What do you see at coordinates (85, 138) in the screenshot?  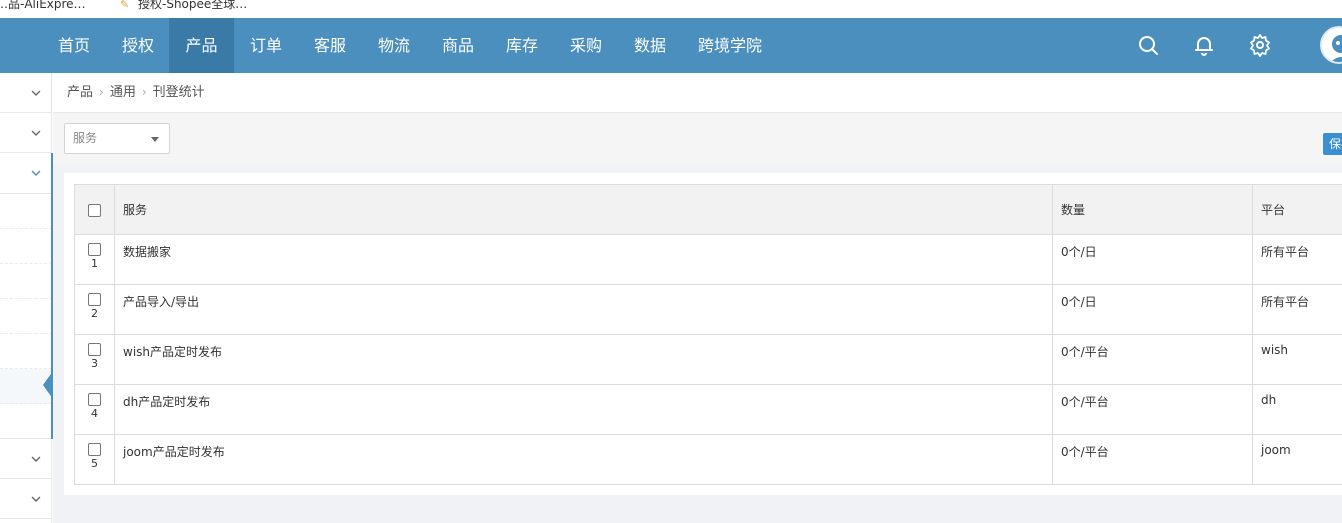 I see `service-select-value: 服务` at bounding box center [85, 138].